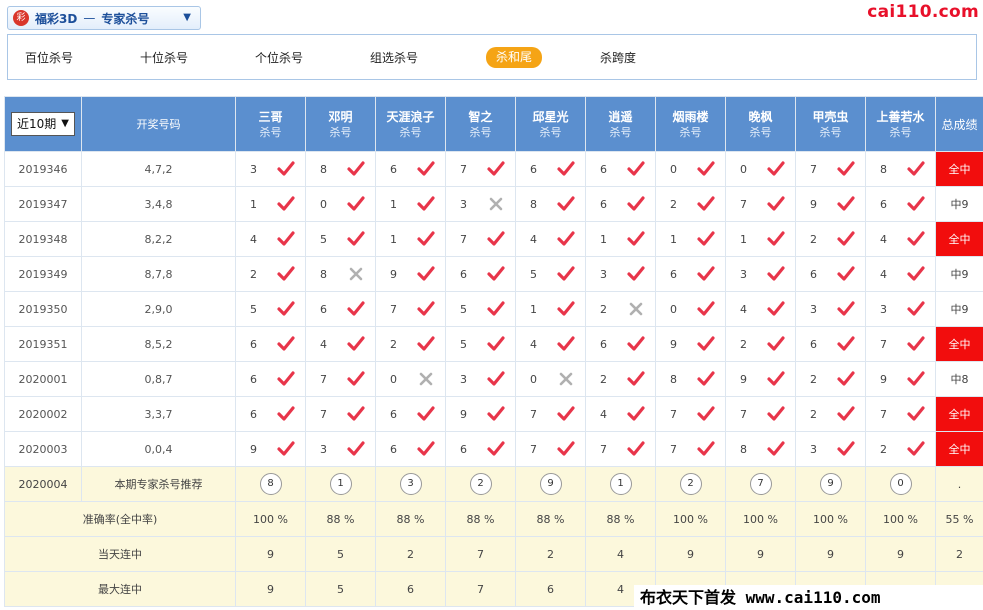 The height and width of the screenshot is (610, 983). Describe the element at coordinates (104, 18) in the screenshot. I see `lottery-select: 彩 福彩3D — 专家杀号 ▼` at that location.